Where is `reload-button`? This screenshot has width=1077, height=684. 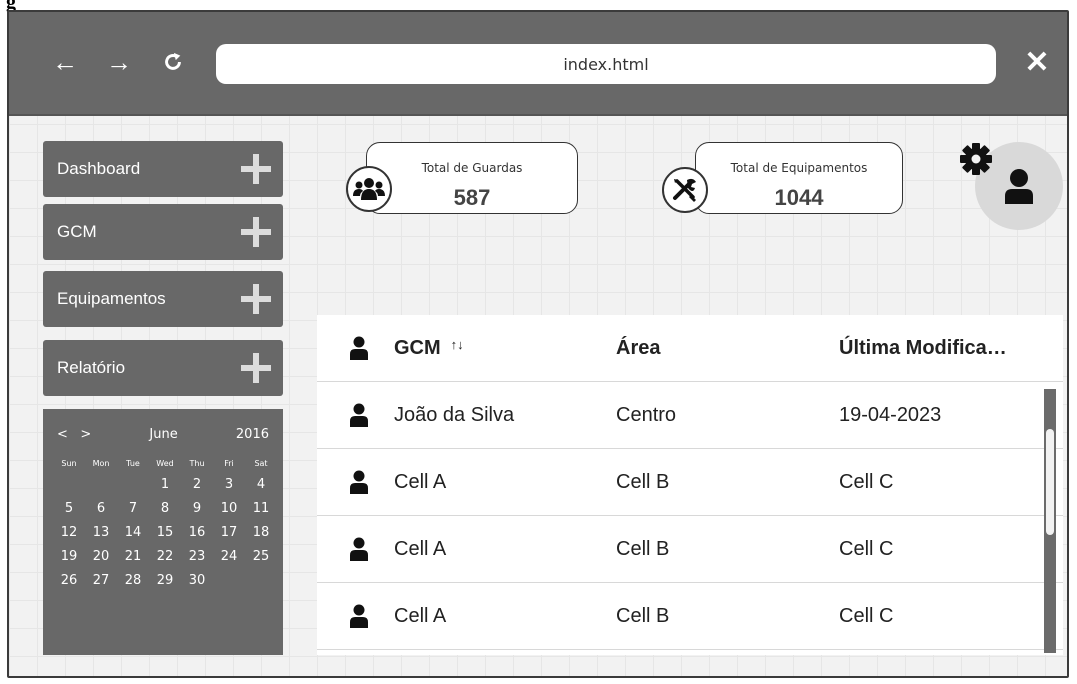 reload-button is located at coordinates (173, 62).